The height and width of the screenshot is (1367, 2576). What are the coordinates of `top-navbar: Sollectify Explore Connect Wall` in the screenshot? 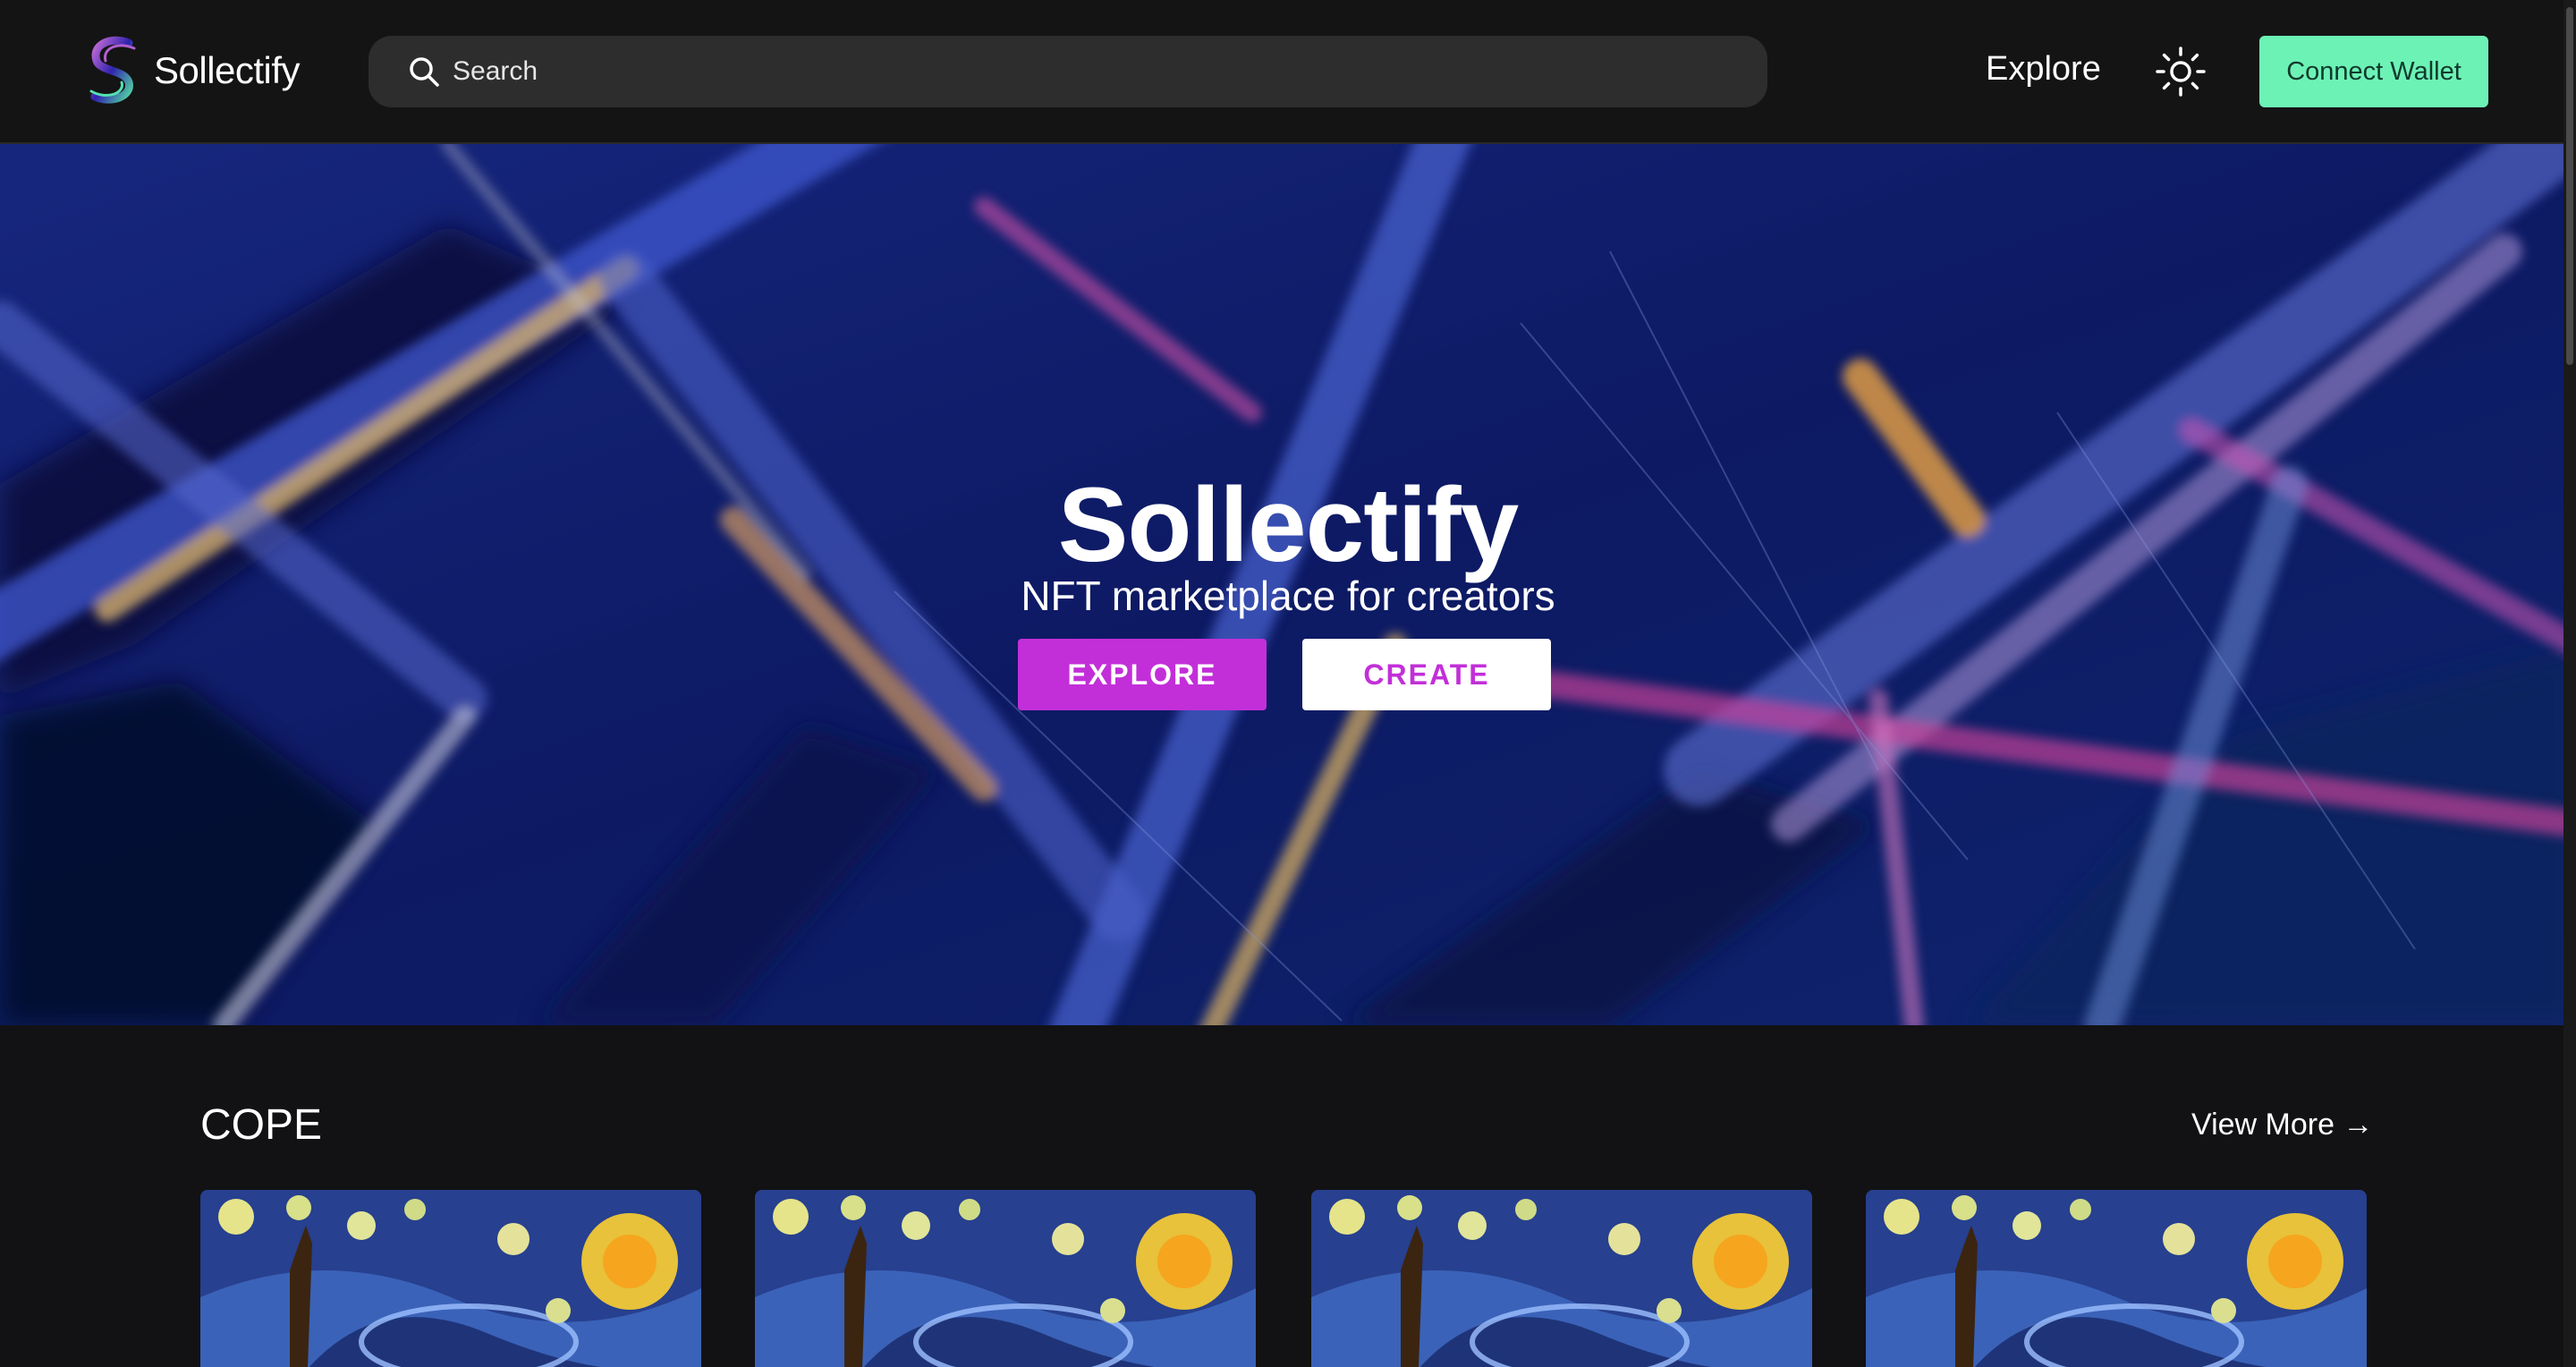 It's located at (1288, 72).